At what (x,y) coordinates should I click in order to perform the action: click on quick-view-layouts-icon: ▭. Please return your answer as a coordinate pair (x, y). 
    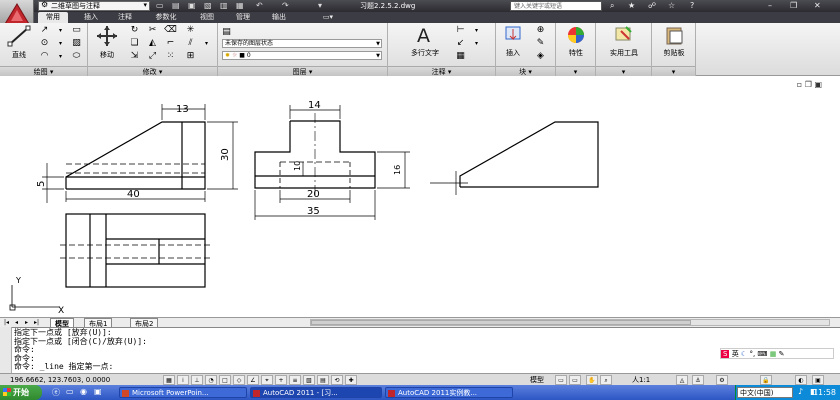
    Looking at the image, I should click on (561, 380).